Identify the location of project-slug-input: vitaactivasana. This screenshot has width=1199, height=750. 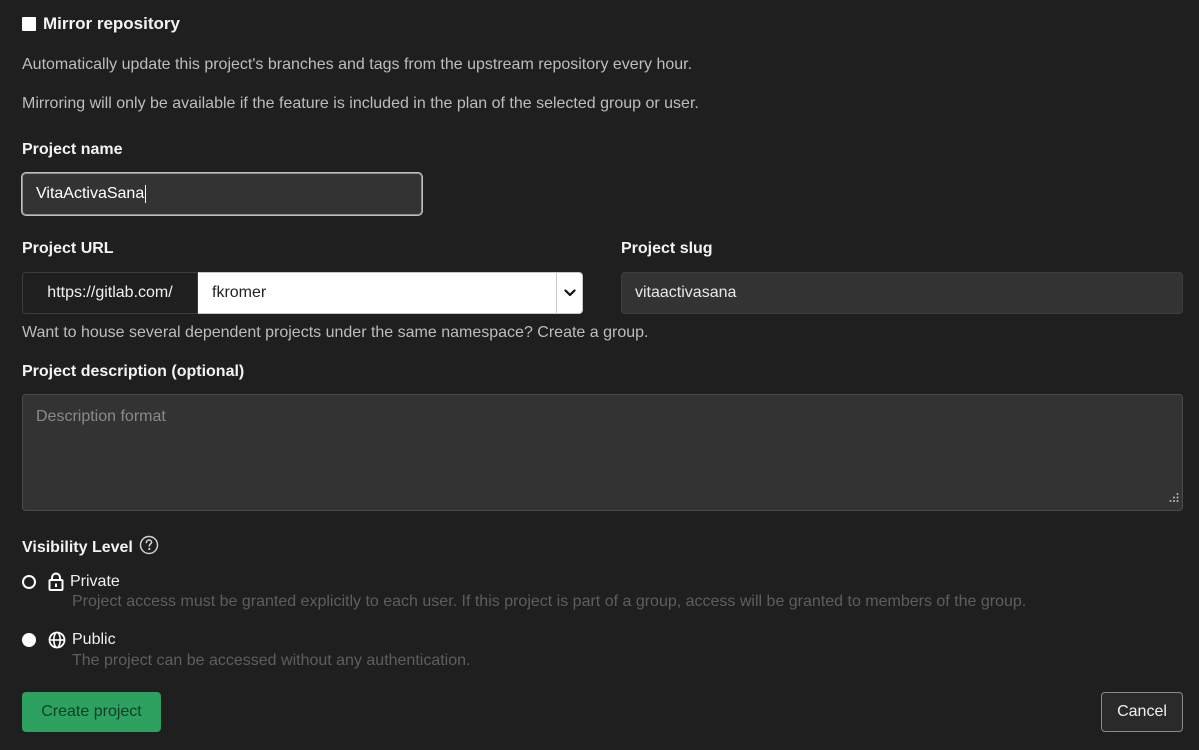
(902, 293).